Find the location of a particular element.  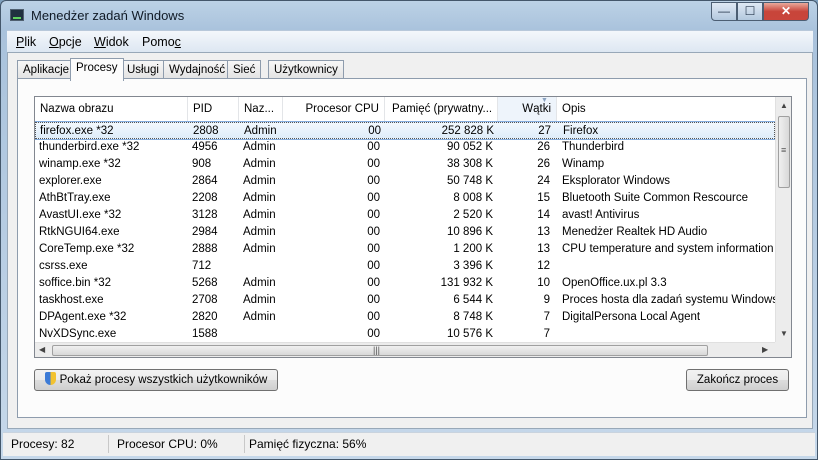

cell-name: thunderbird.exe *32 is located at coordinates (89, 147).